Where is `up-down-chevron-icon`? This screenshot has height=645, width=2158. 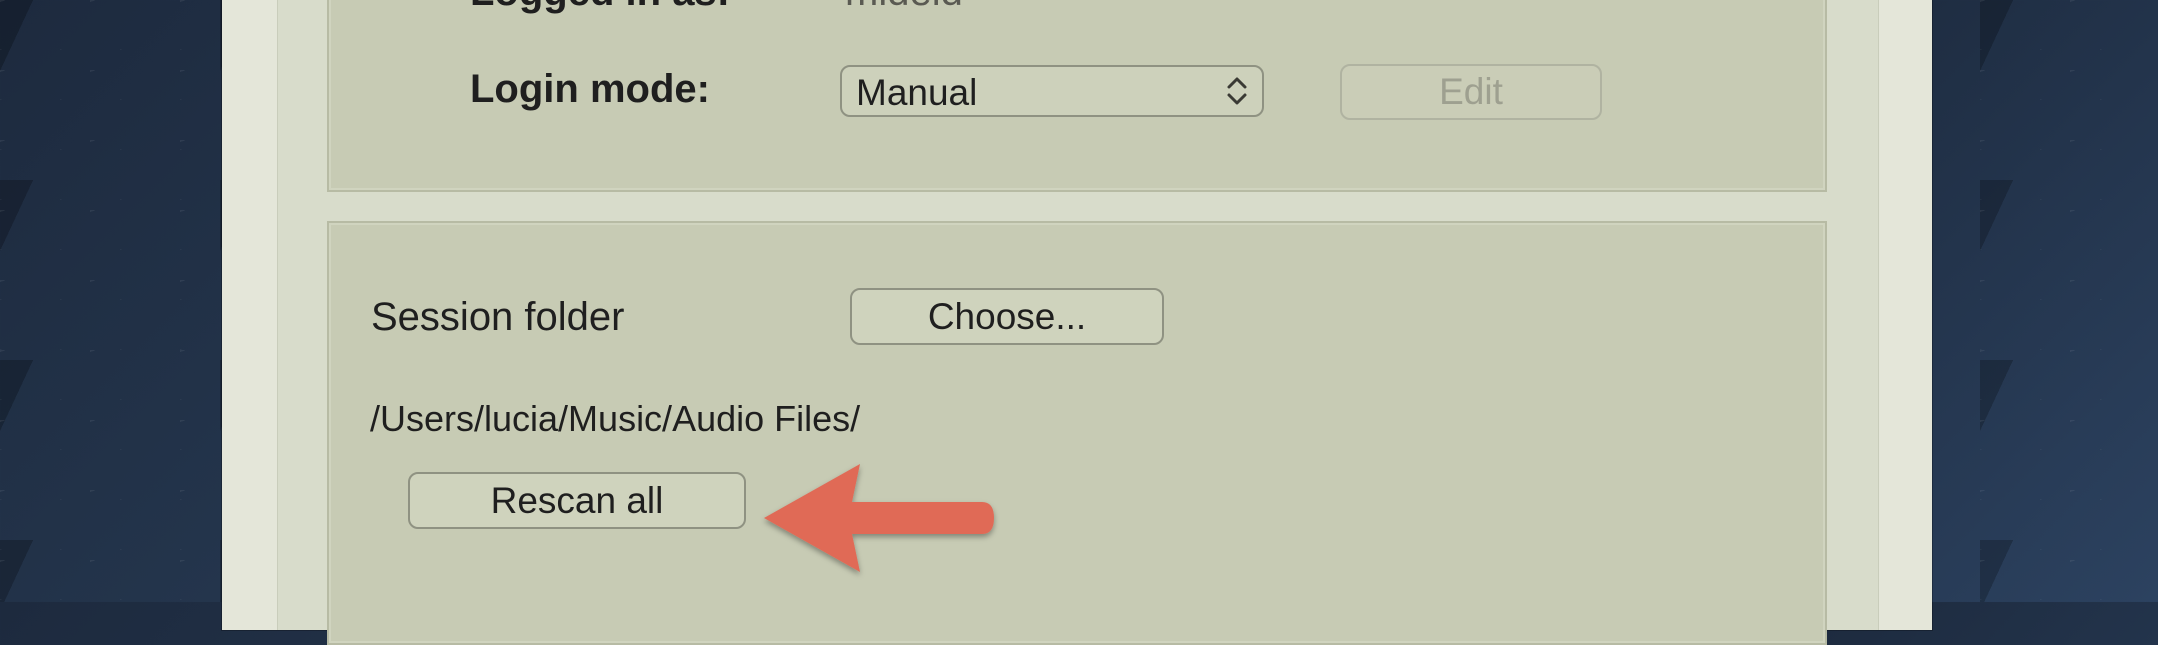 up-down-chevron-icon is located at coordinates (1237, 91).